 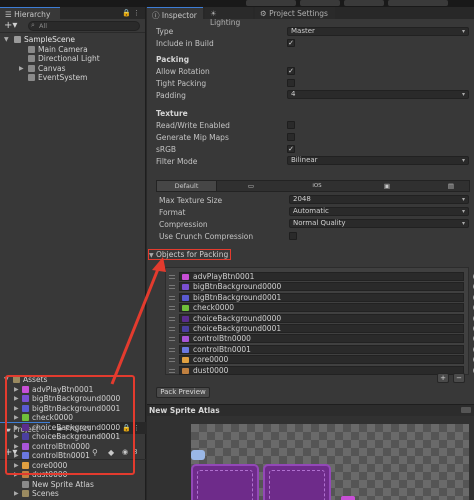 I want to click on hierarchy-item-directional-light: Directional Light, so click(x=72, y=59).